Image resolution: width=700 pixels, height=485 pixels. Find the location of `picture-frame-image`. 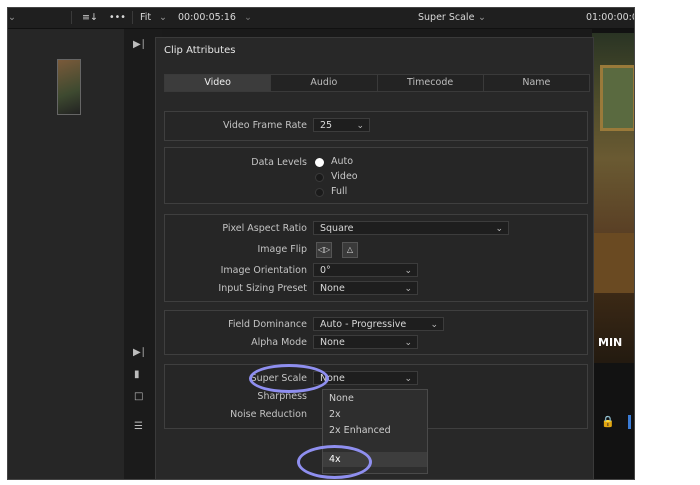

picture-frame-image is located at coordinates (617, 98).